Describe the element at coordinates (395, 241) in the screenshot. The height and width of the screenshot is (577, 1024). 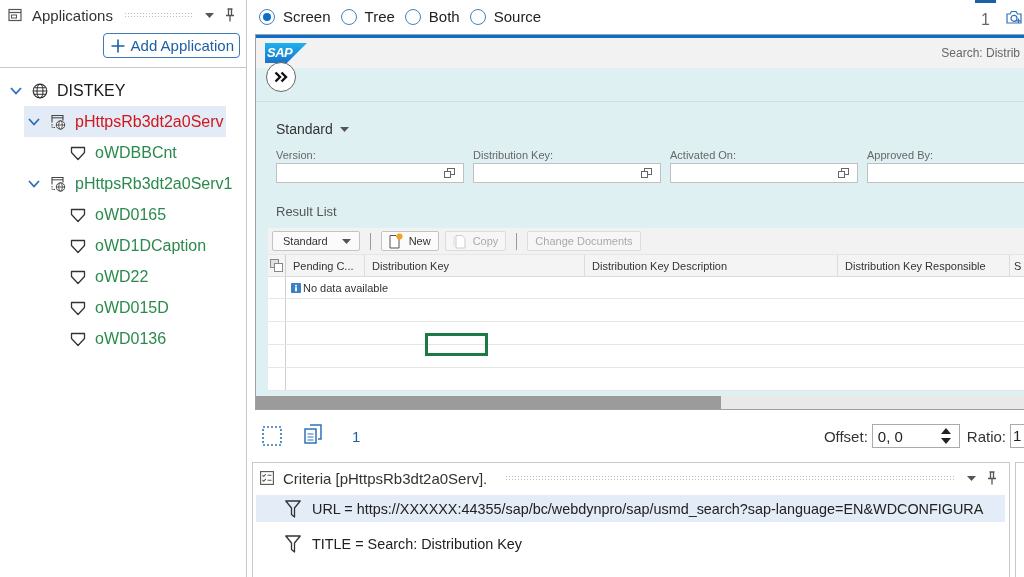
I see `new-document-icon` at that location.